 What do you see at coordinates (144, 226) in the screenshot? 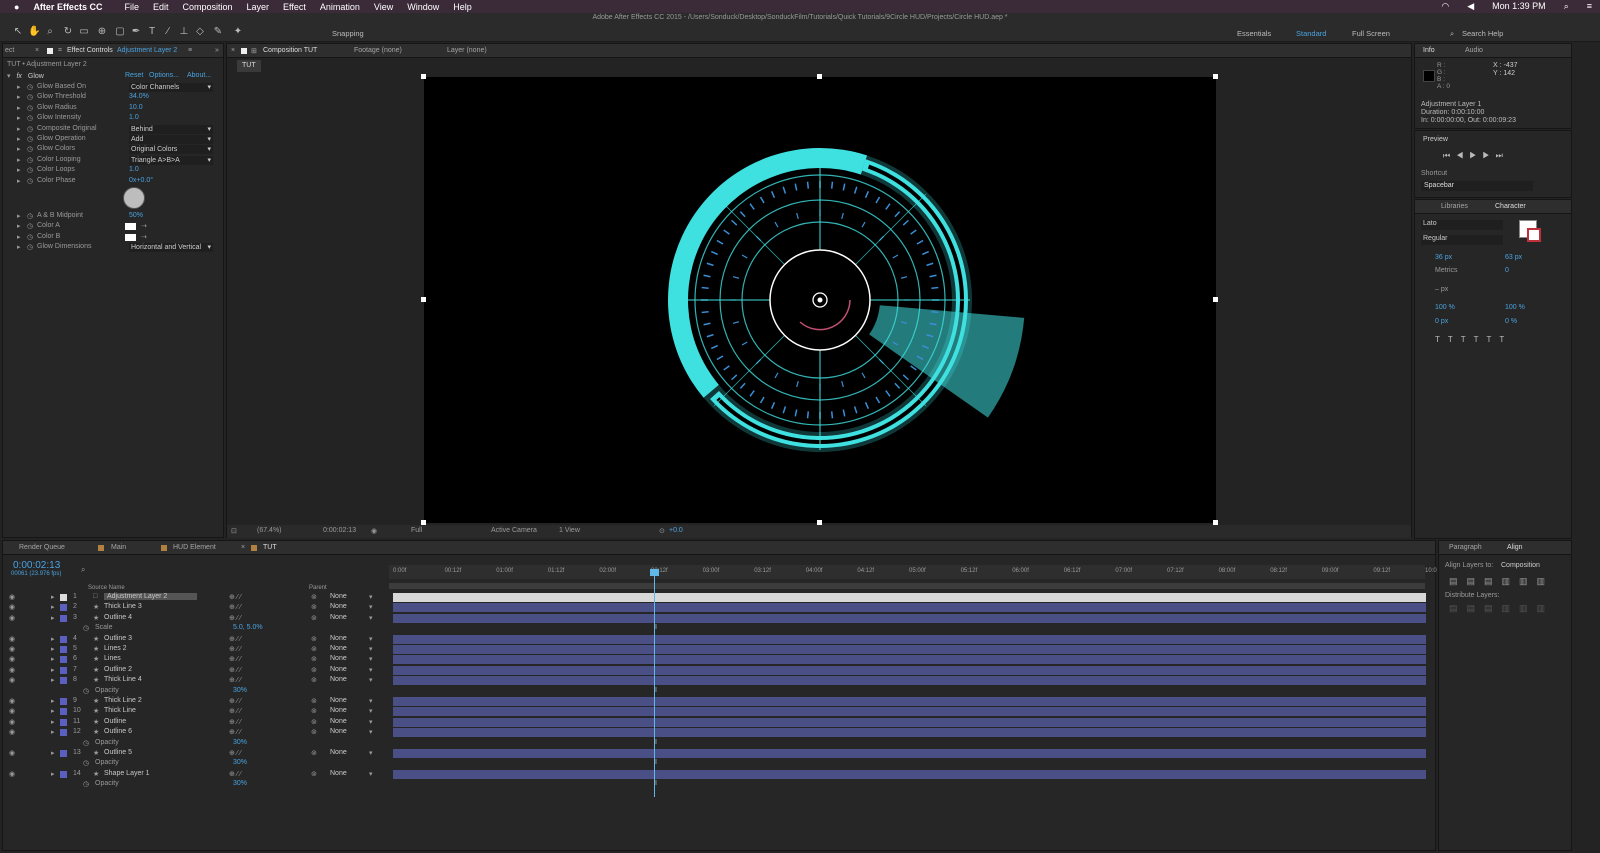
I see `eyedropper-icon: ⇢` at bounding box center [144, 226].